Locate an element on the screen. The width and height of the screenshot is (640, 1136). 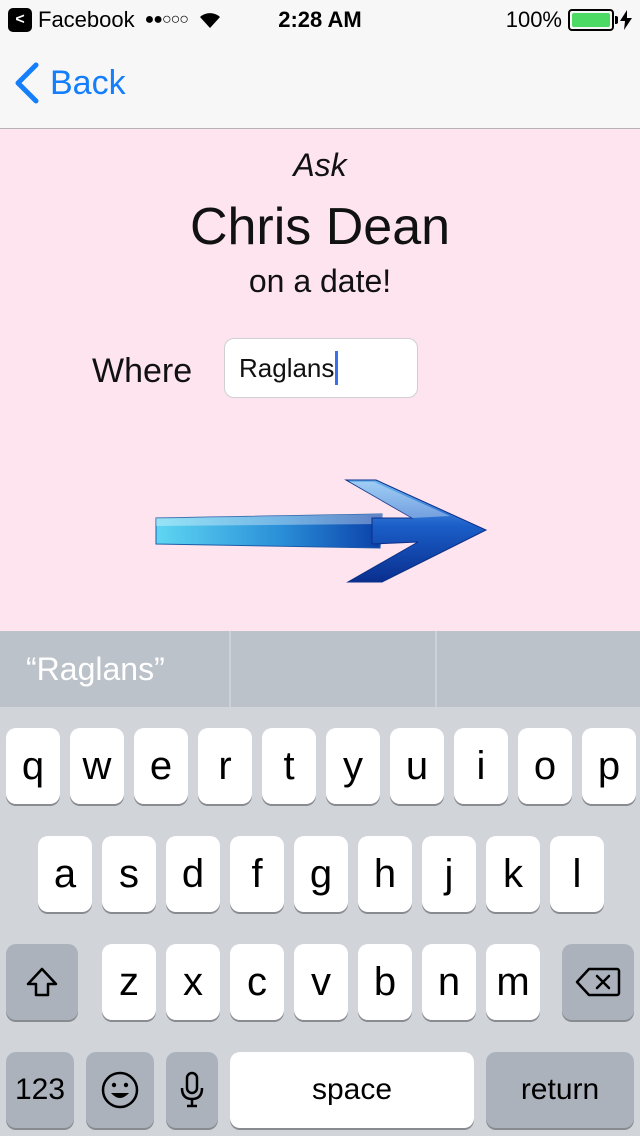
key-a: a is located at coordinates (65, 874).